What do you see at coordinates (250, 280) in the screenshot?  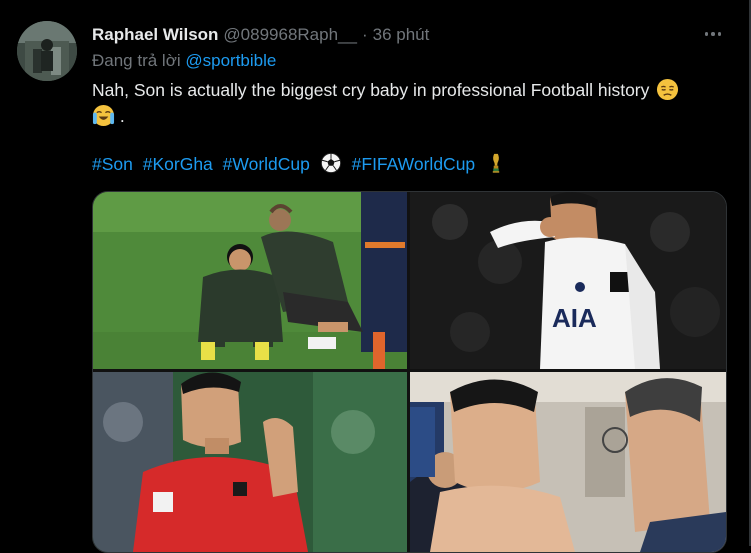 I see `photo-players-sitting` at bounding box center [250, 280].